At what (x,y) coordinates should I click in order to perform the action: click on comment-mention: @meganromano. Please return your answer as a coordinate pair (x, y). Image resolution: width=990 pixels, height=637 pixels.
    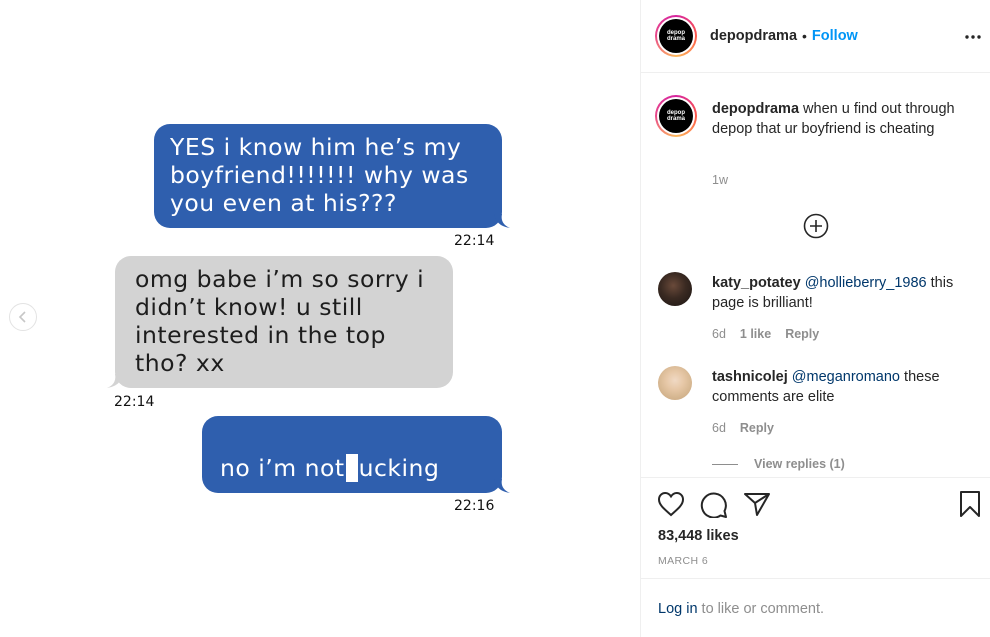
    Looking at the image, I should click on (846, 377).